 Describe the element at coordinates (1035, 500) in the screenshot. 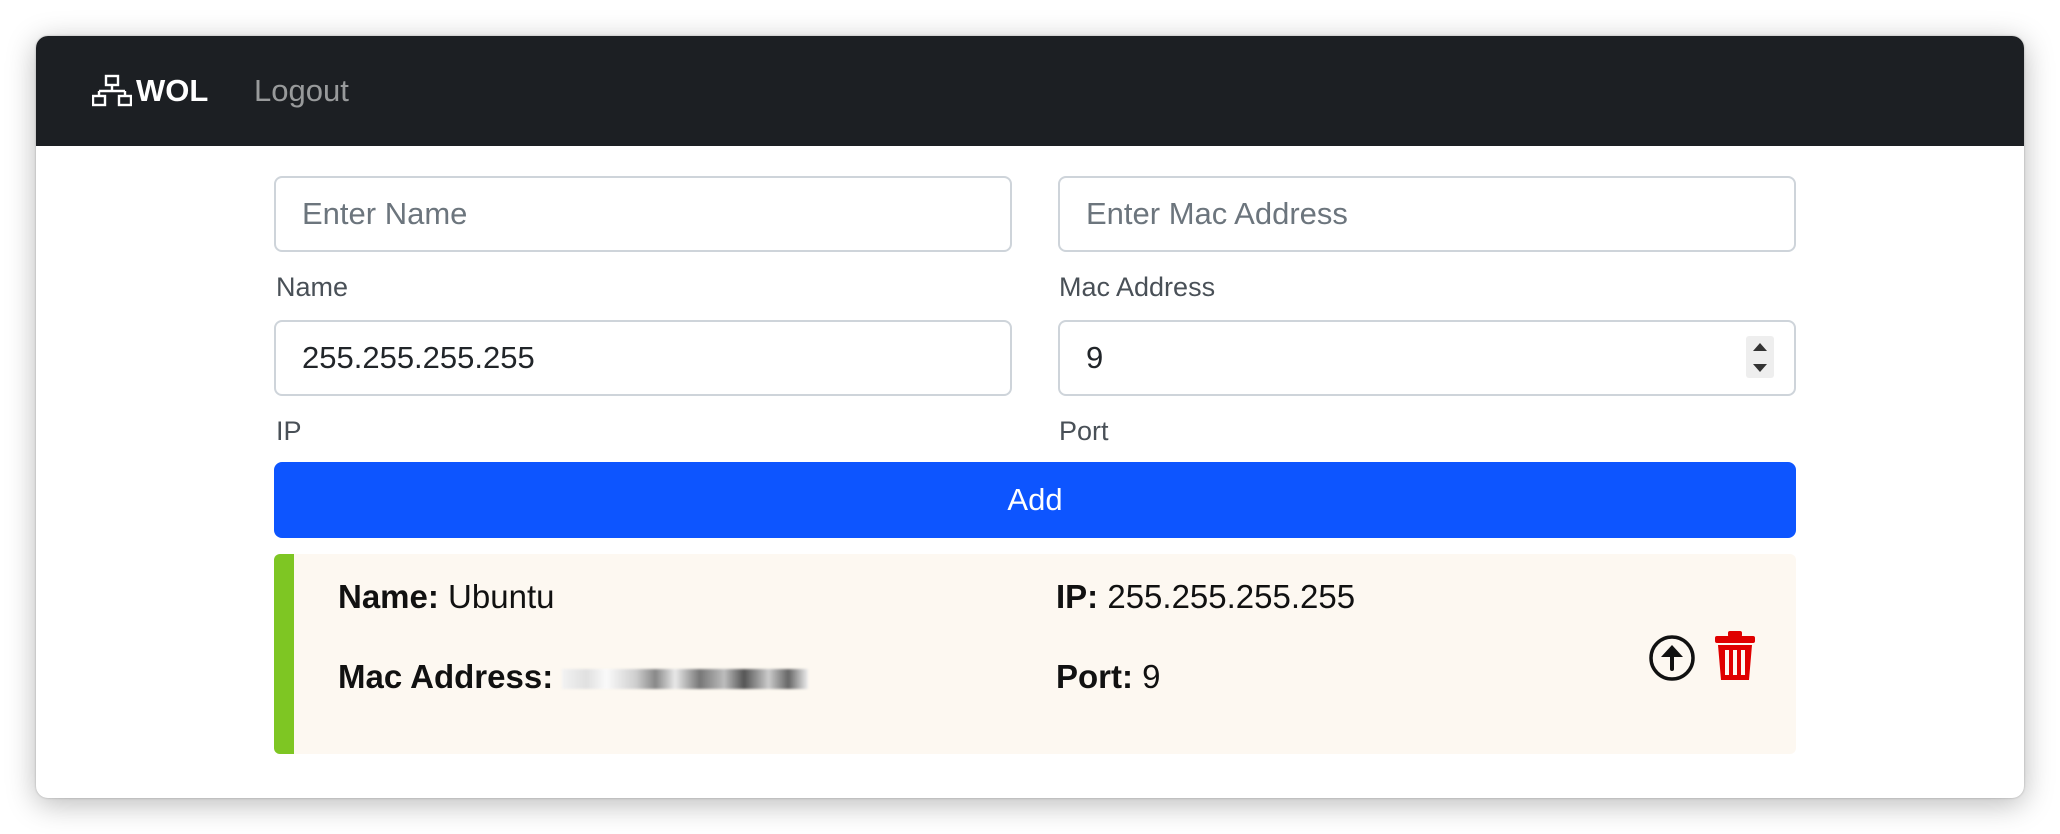

I see `add-button: Add` at that location.